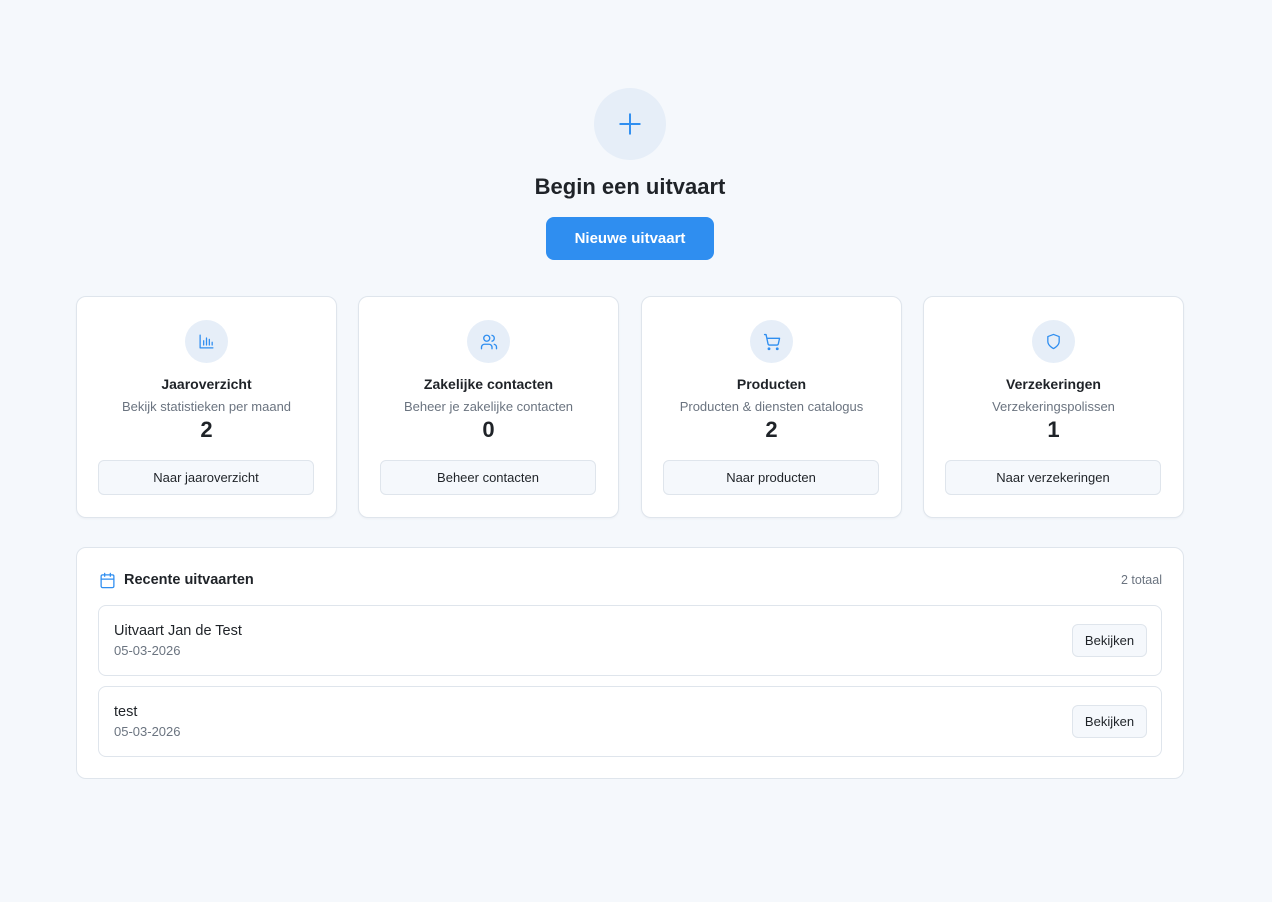 The height and width of the screenshot is (902, 1272). What do you see at coordinates (488, 477) in the screenshot?
I see `contacten-button: Beheer contacten` at bounding box center [488, 477].